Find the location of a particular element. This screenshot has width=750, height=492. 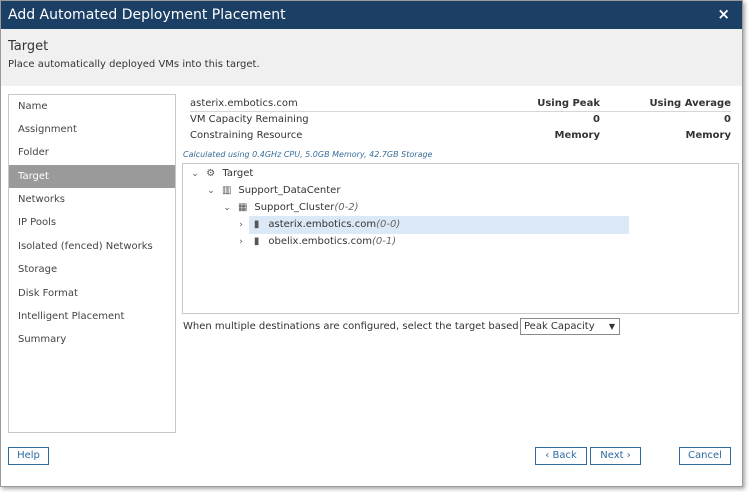

tree-node-label: asterix.embotics.com is located at coordinates (322, 224).